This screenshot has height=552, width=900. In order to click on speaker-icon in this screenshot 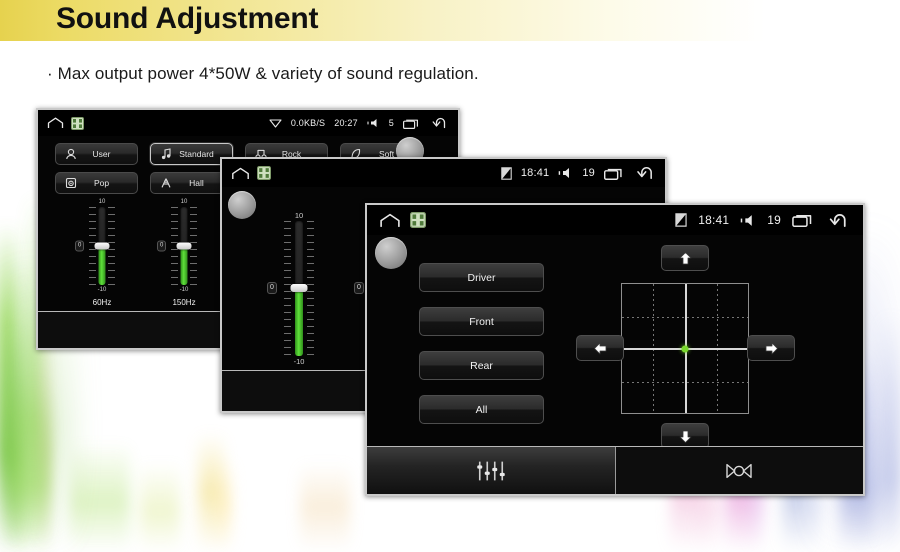, I will do `click(71, 183)`.